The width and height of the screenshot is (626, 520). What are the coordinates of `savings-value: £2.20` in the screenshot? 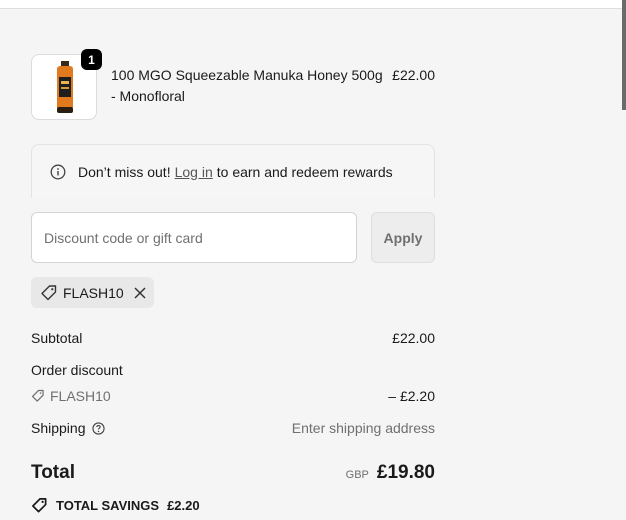 It's located at (183, 505).